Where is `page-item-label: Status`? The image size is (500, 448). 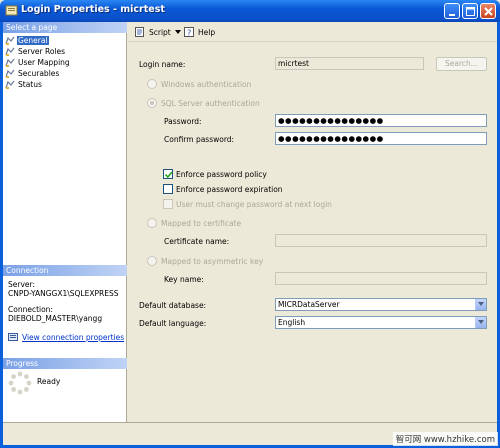 page-item-label: Status is located at coordinates (30, 84).